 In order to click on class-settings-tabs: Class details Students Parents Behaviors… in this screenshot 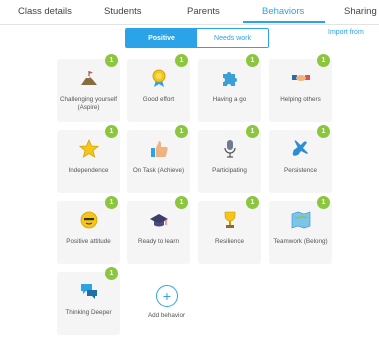, I will do `click(189, 12)`.